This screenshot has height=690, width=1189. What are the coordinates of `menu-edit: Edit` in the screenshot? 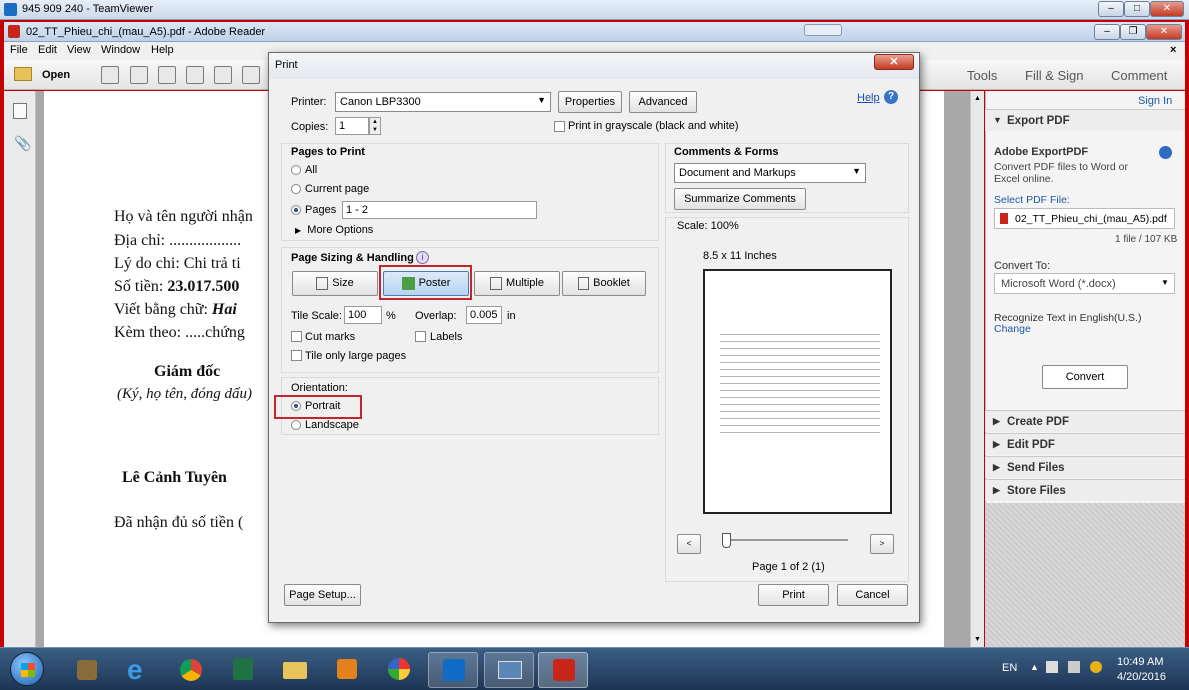 It's located at (47, 50).